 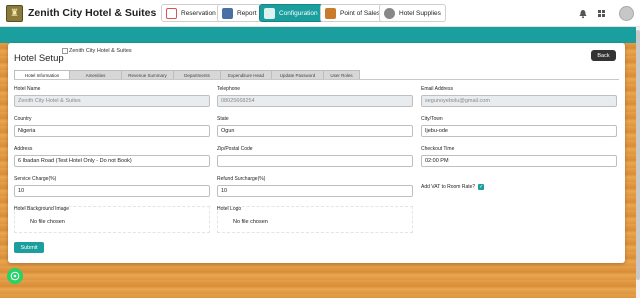 What do you see at coordinates (481, 187) in the screenshot?
I see `vat-checkbox: ✓` at bounding box center [481, 187].